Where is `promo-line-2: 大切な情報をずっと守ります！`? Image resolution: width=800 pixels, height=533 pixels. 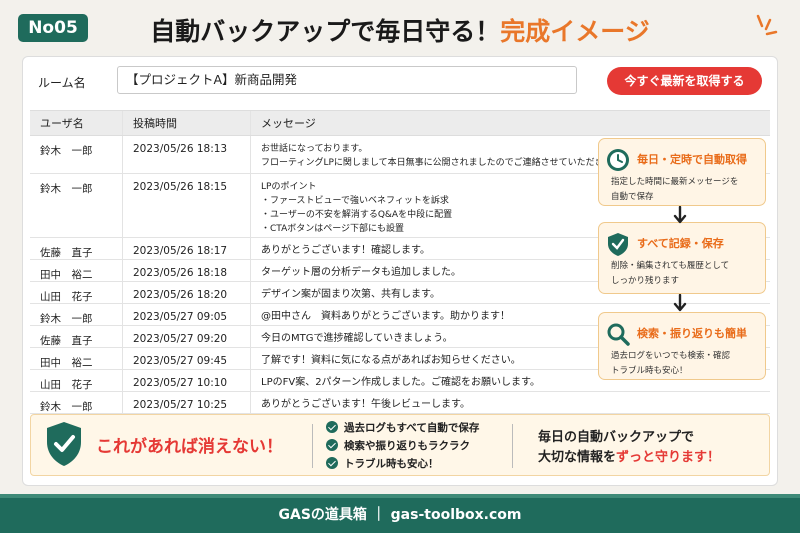
promo-line-2: 大切な情報をずっと守ります！ is located at coordinates (629, 458).